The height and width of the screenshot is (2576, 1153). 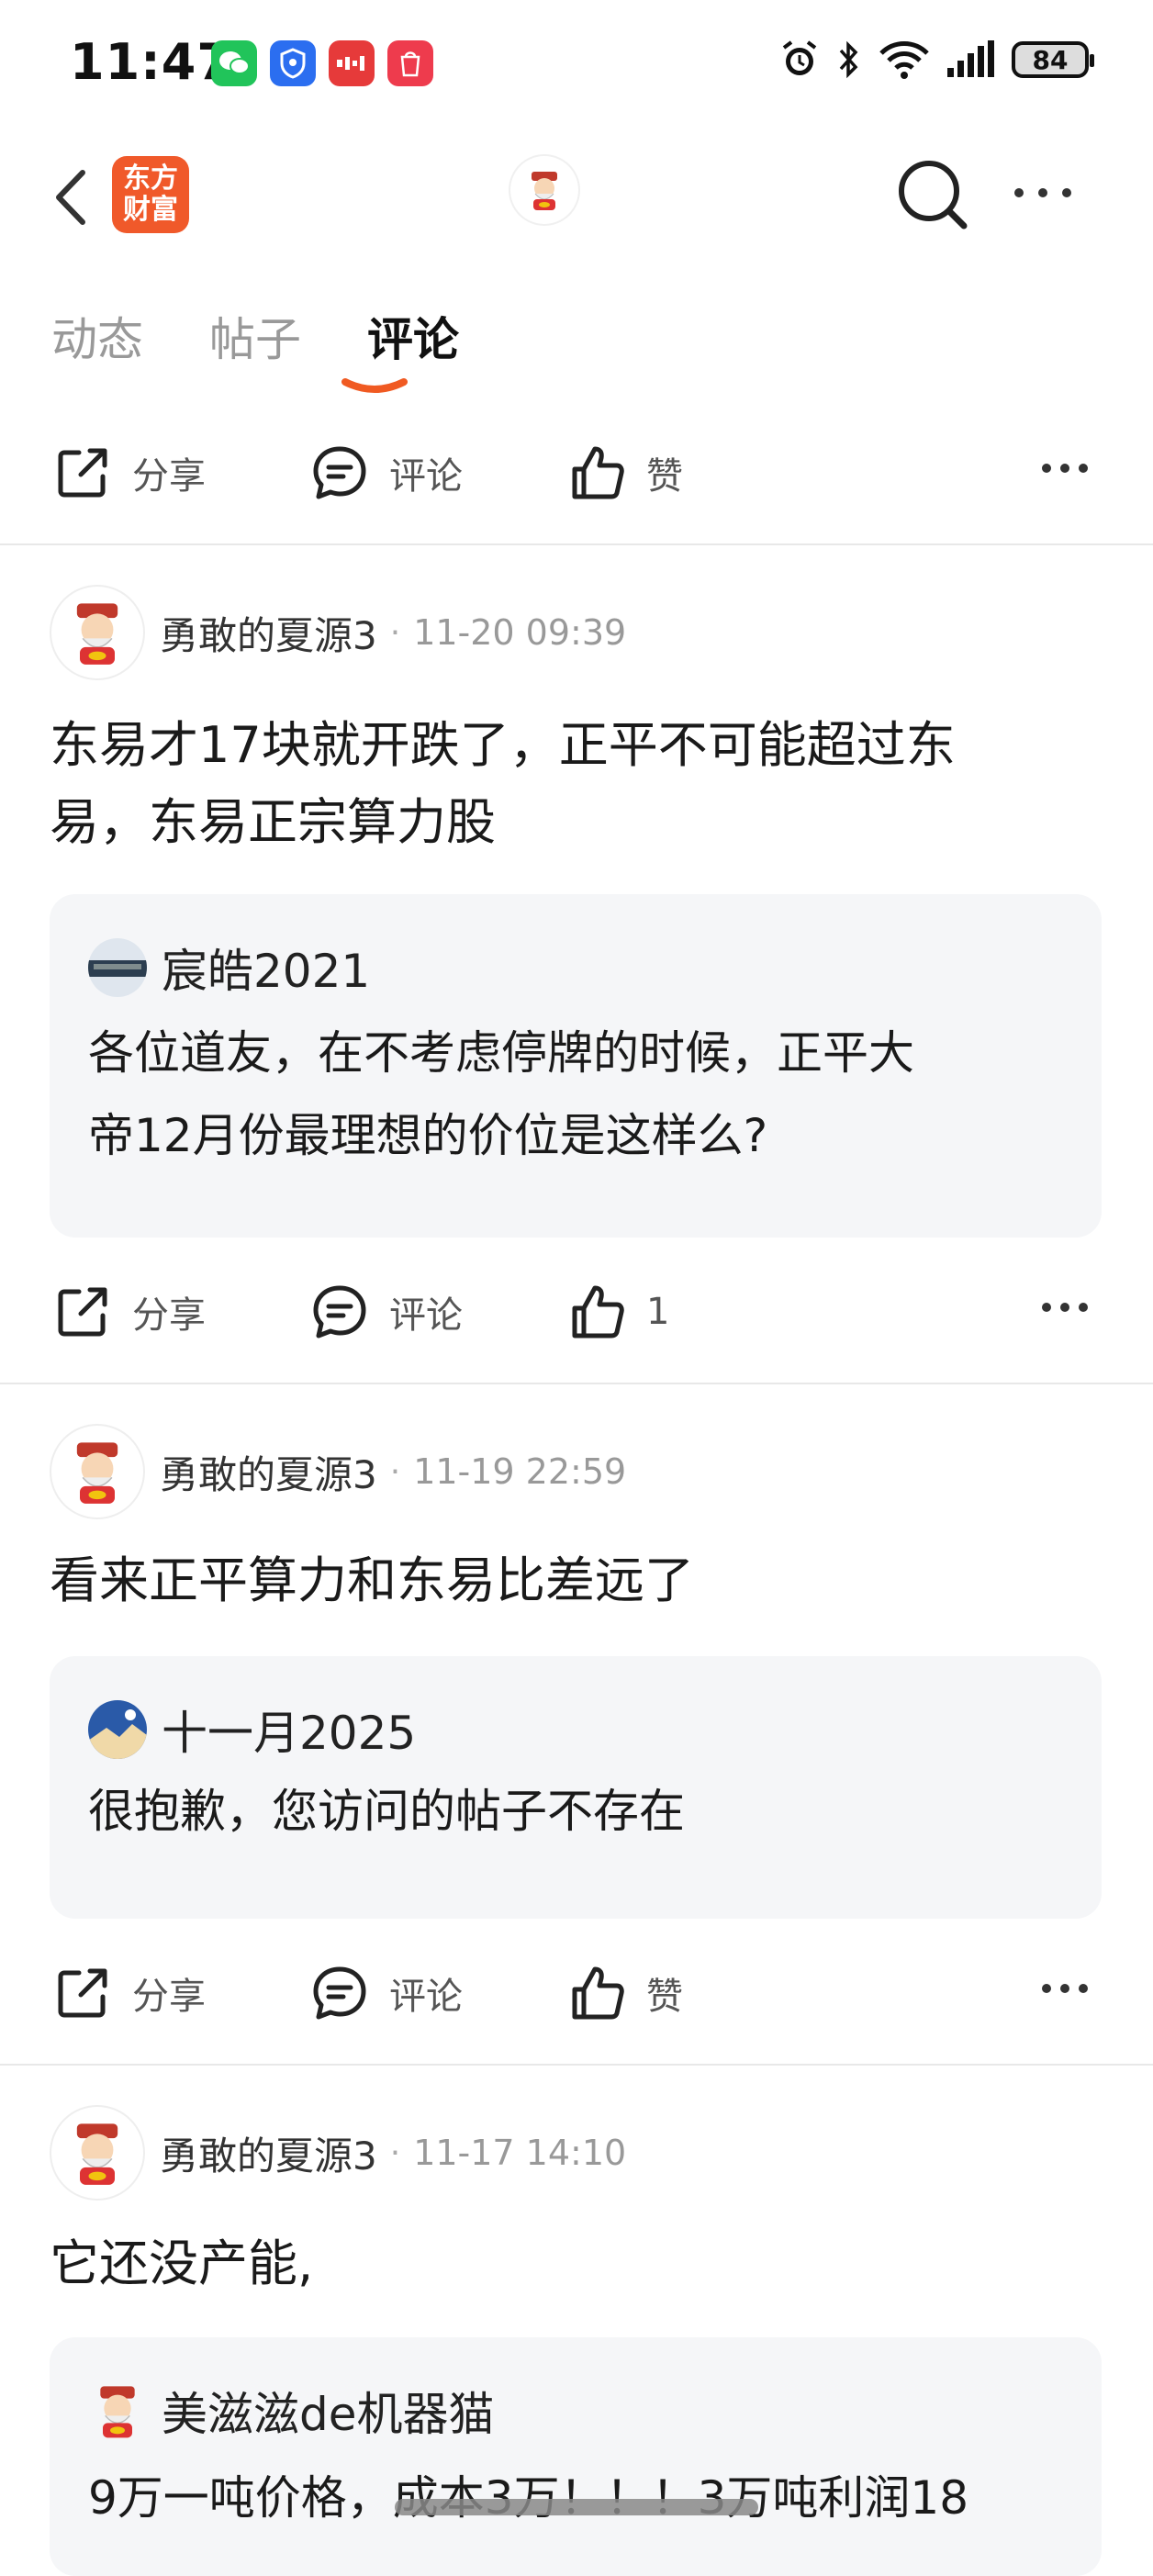 I want to click on action-row: 分享 评论 1, so click(x=576, y=1311).